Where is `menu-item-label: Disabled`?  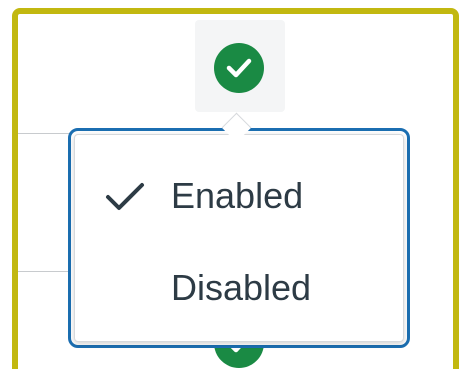
menu-item-label: Disabled is located at coordinates (241, 287).